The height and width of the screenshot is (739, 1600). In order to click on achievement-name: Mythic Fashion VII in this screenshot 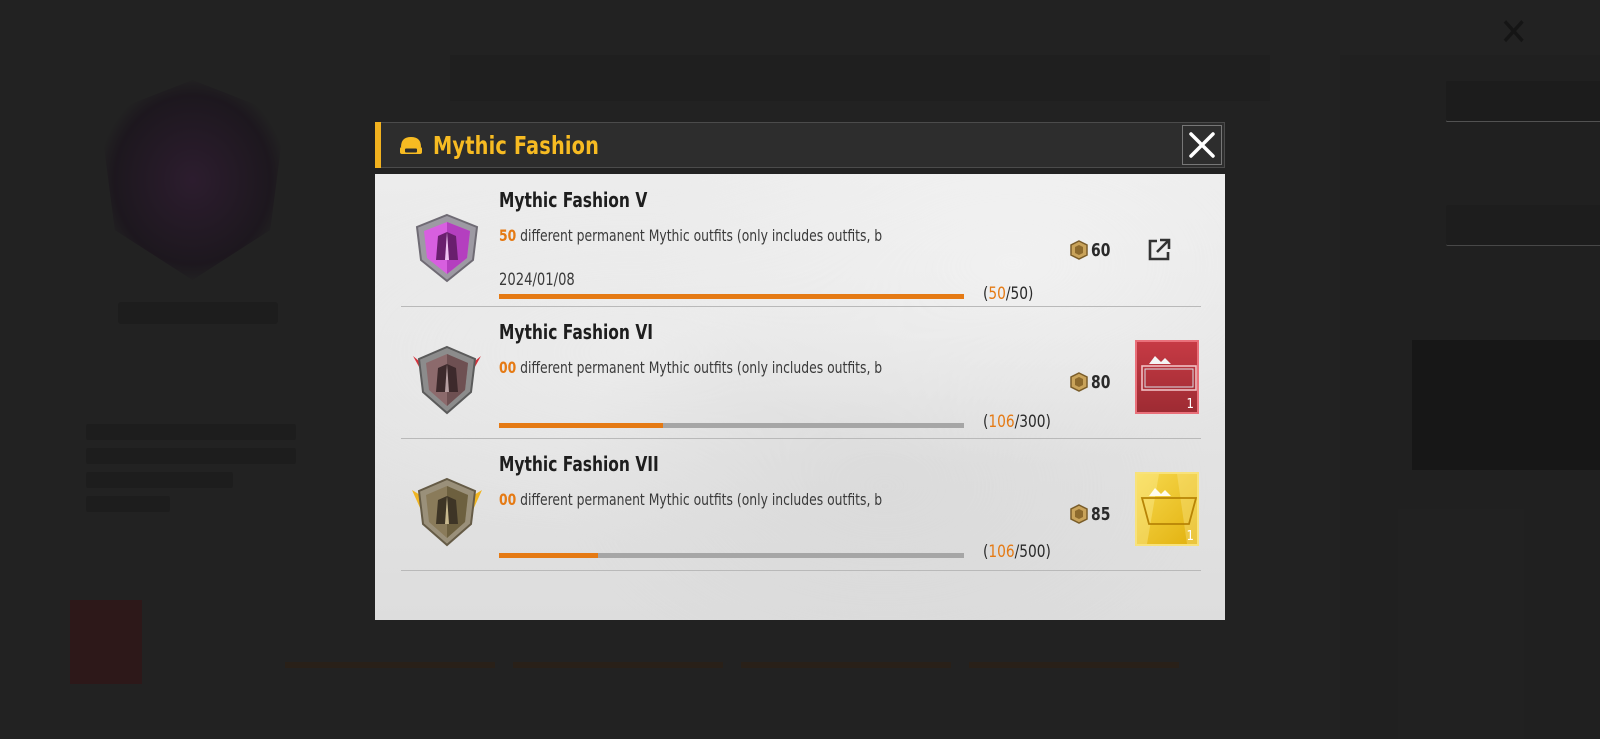, I will do `click(579, 464)`.